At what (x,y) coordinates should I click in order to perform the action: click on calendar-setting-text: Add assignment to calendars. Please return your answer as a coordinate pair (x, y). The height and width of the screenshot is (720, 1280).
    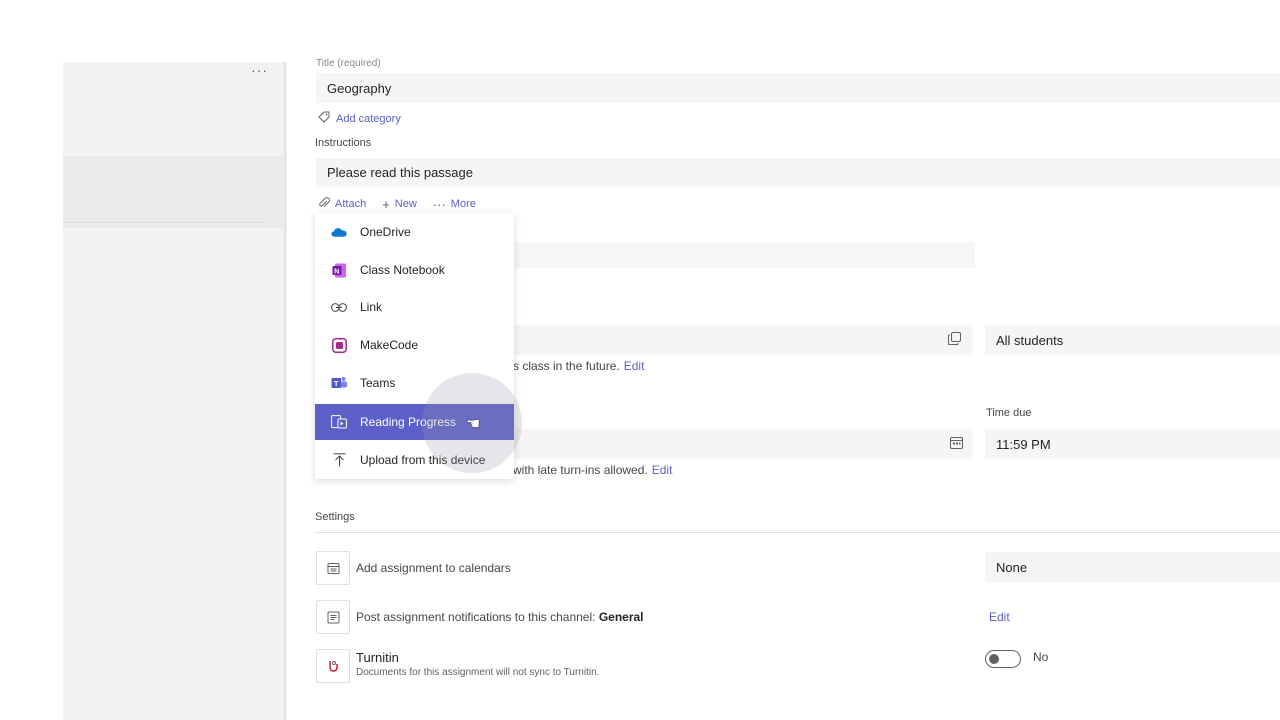
    Looking at the image, I should click on (433, 568).